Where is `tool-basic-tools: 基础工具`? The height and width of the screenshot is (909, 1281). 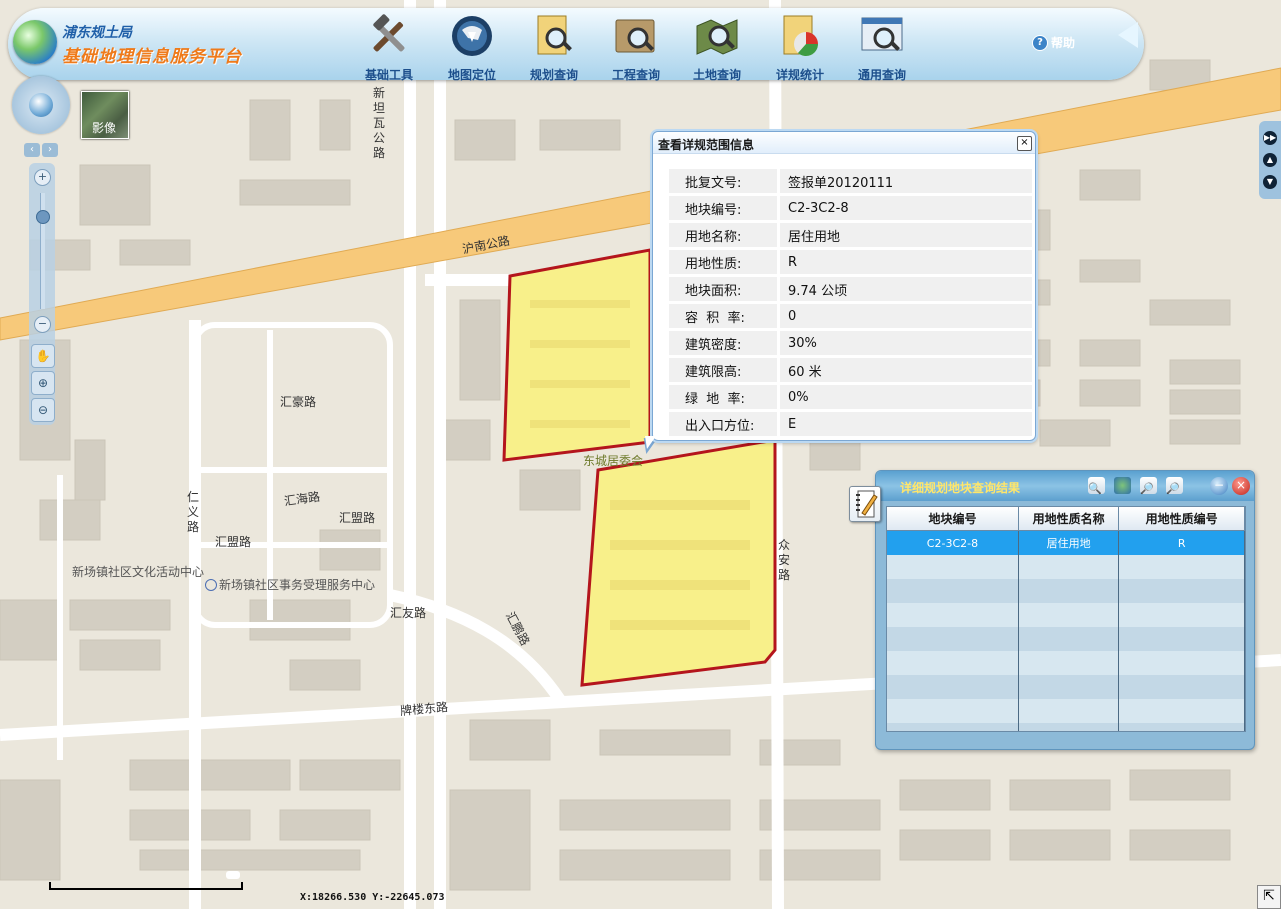
tool-basic-tools: 基础工具 is located at coordinates (389, 47).